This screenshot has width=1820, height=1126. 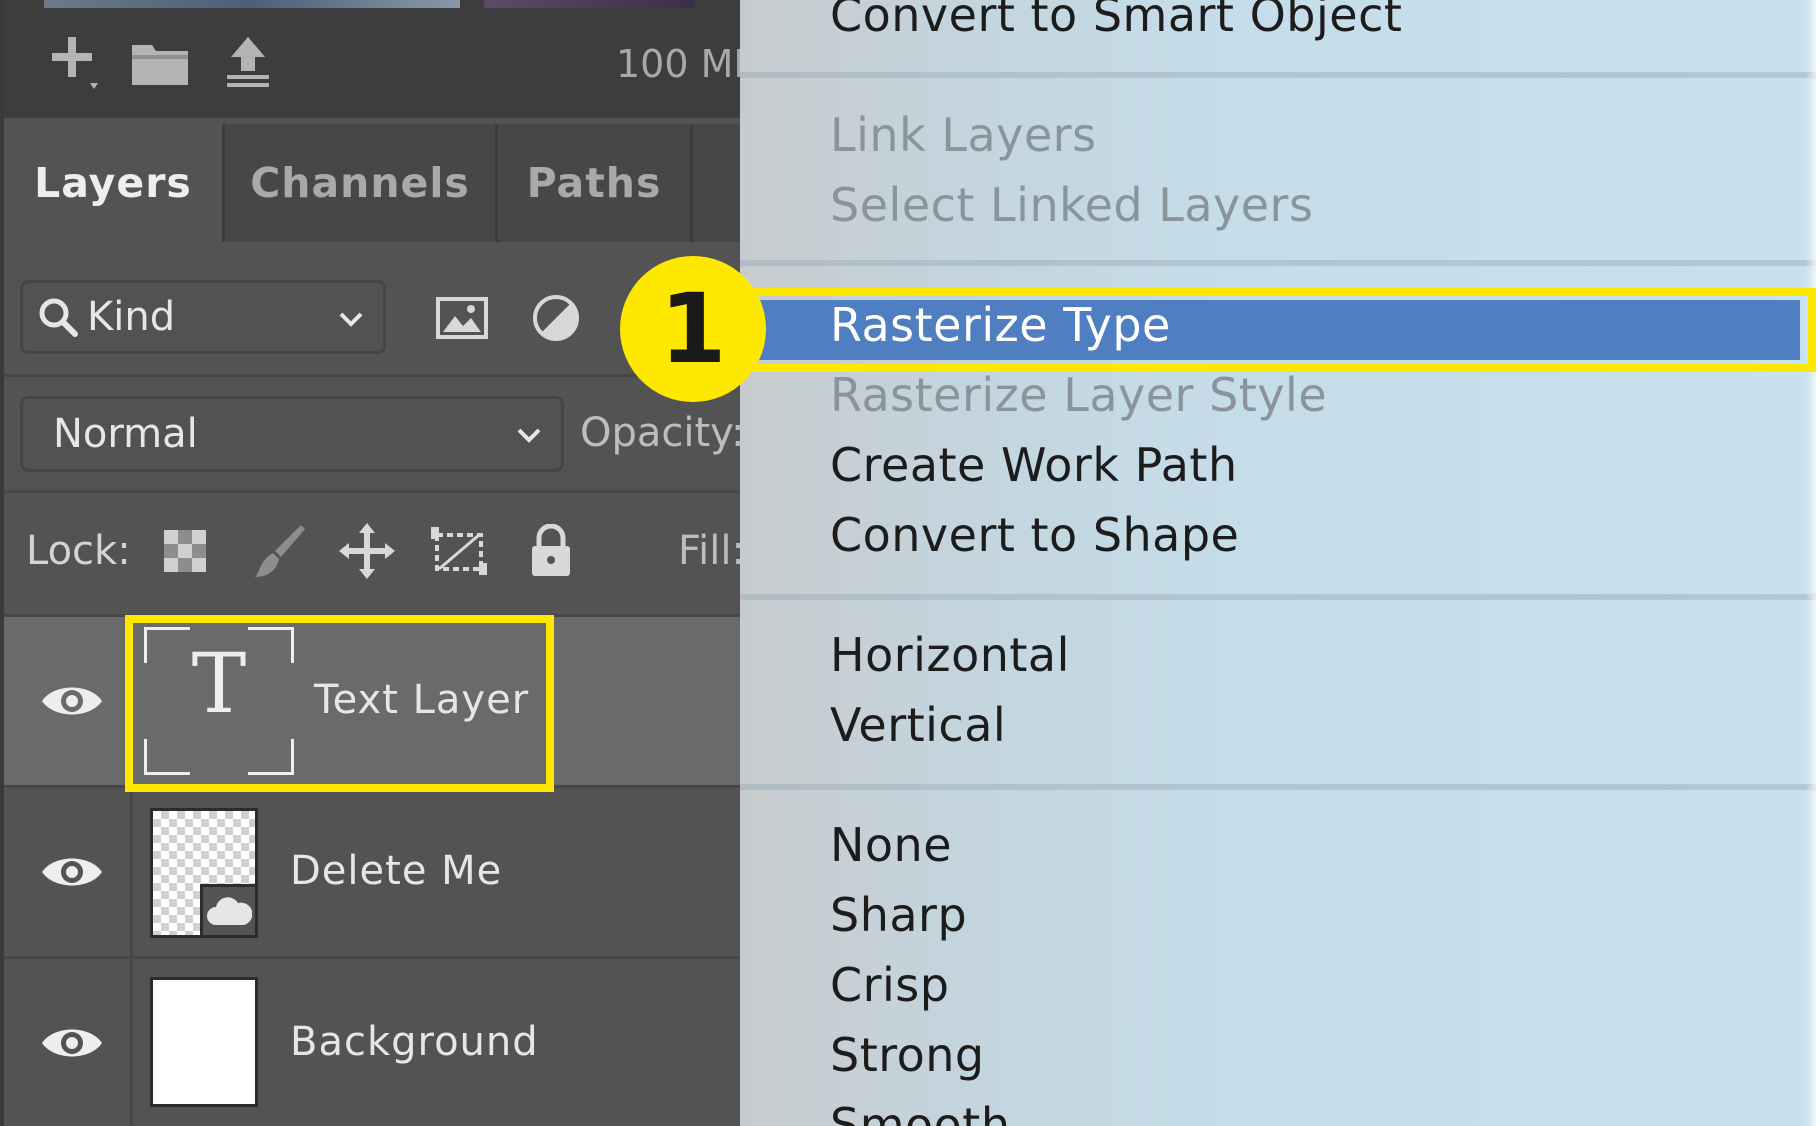 What do you see at coordinates (339, 703) in the screenshot?
I see `selected-layer-highlight-box` at bounding box center [339, 703].